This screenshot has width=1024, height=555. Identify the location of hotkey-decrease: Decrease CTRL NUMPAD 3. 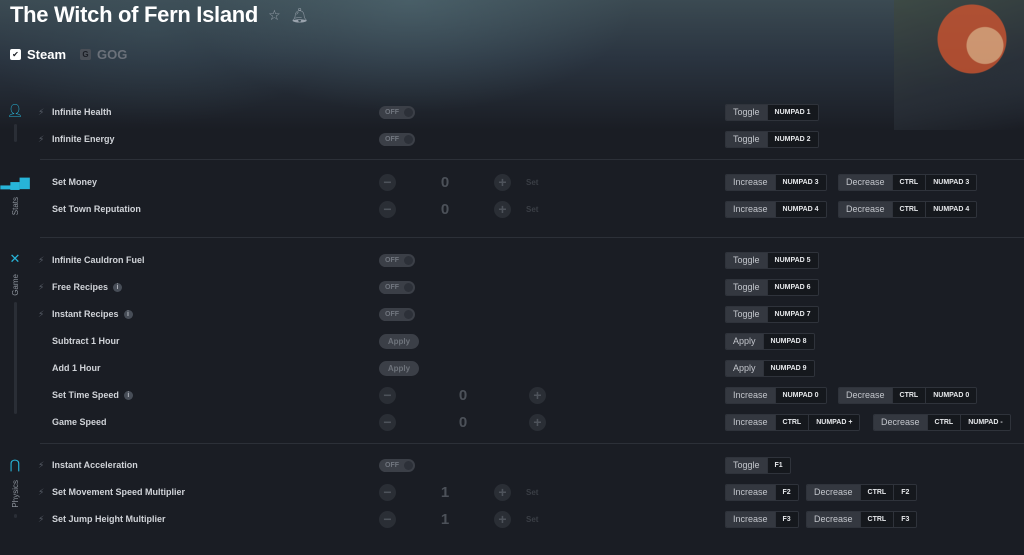
(908, 182).